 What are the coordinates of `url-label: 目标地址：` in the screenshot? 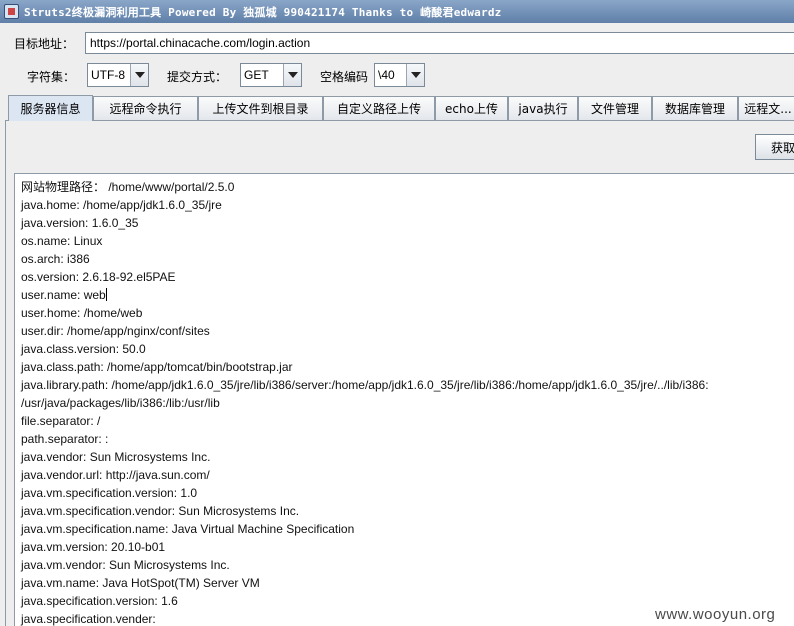 It's located at (44, 44).